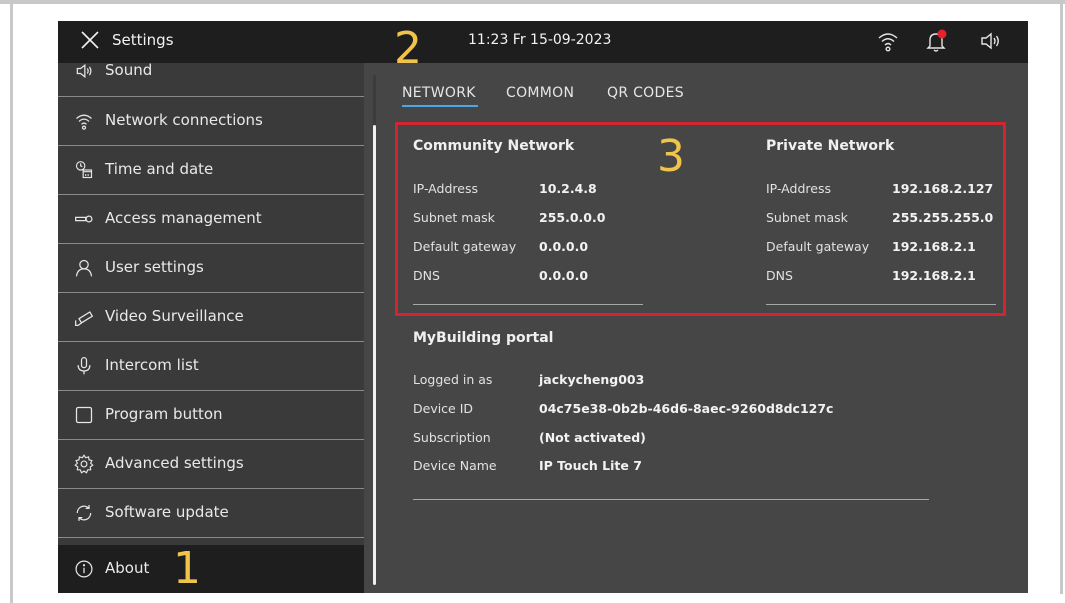 The image size is (1065, 603). I want to click on tab-common: COMMON, so click(540, 93).